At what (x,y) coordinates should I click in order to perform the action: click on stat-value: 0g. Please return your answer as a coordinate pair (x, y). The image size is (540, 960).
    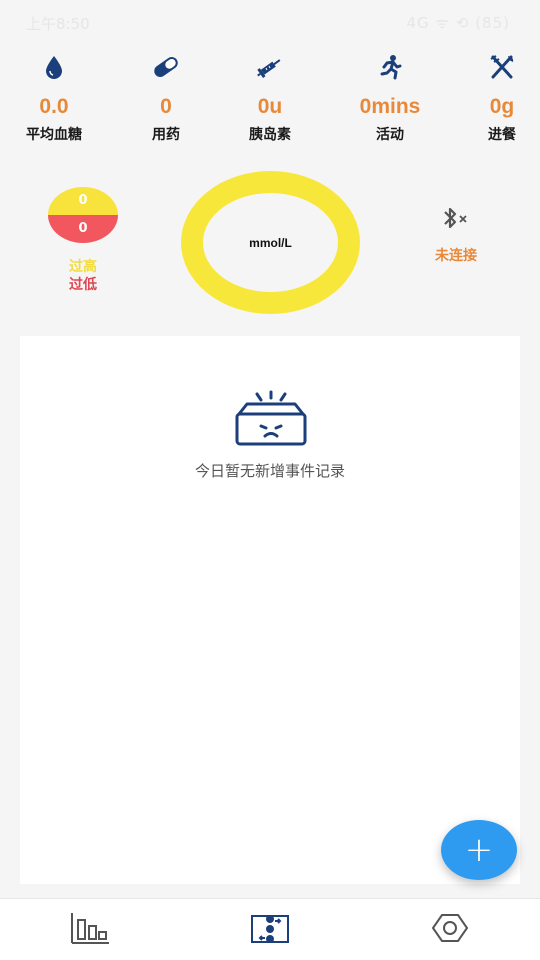
    Looking at the image, I should click on (502, 106).